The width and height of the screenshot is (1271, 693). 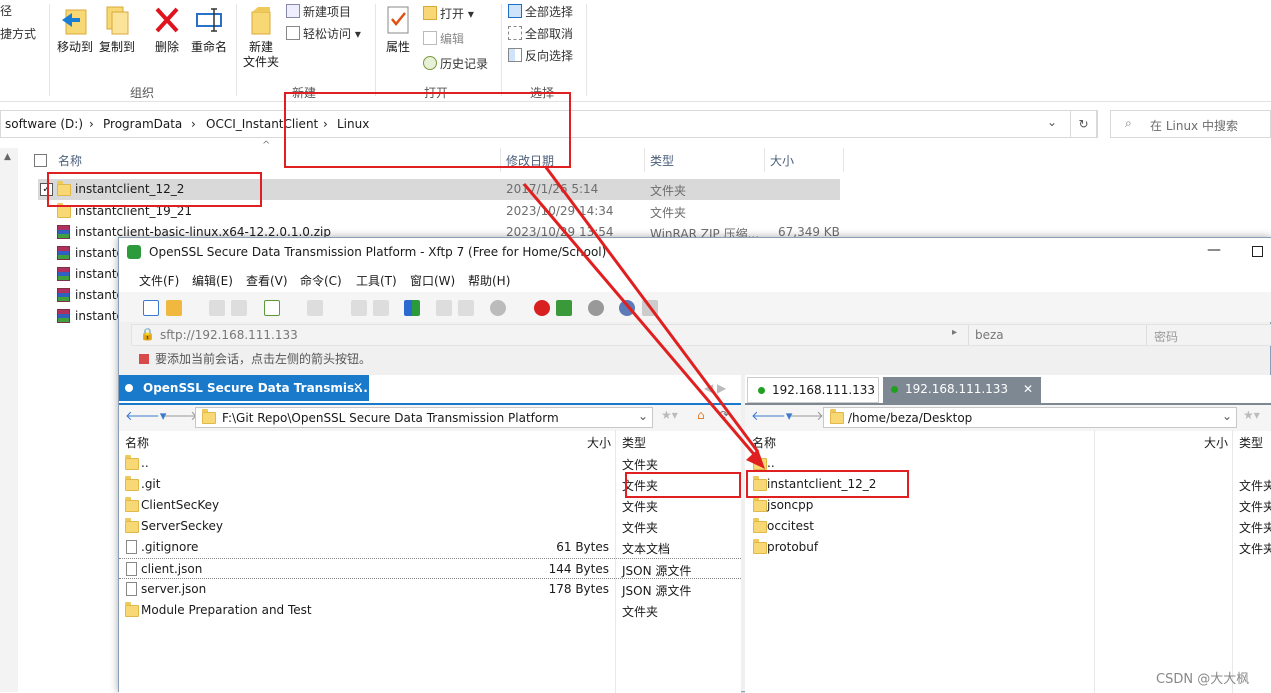 What do you see at coordinates (755, 459) in the screenshot?
I see `annotation-arrowhead` at bounding box center [755, 459].